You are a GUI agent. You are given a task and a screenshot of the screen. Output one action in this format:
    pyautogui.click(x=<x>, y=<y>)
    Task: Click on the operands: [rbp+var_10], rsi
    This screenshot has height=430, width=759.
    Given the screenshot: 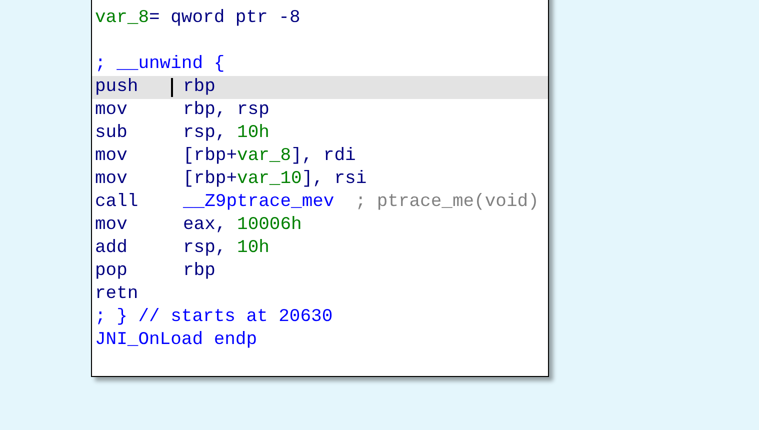 What is the action you would take?
    pyautogui.click(x=275, y=179)
    